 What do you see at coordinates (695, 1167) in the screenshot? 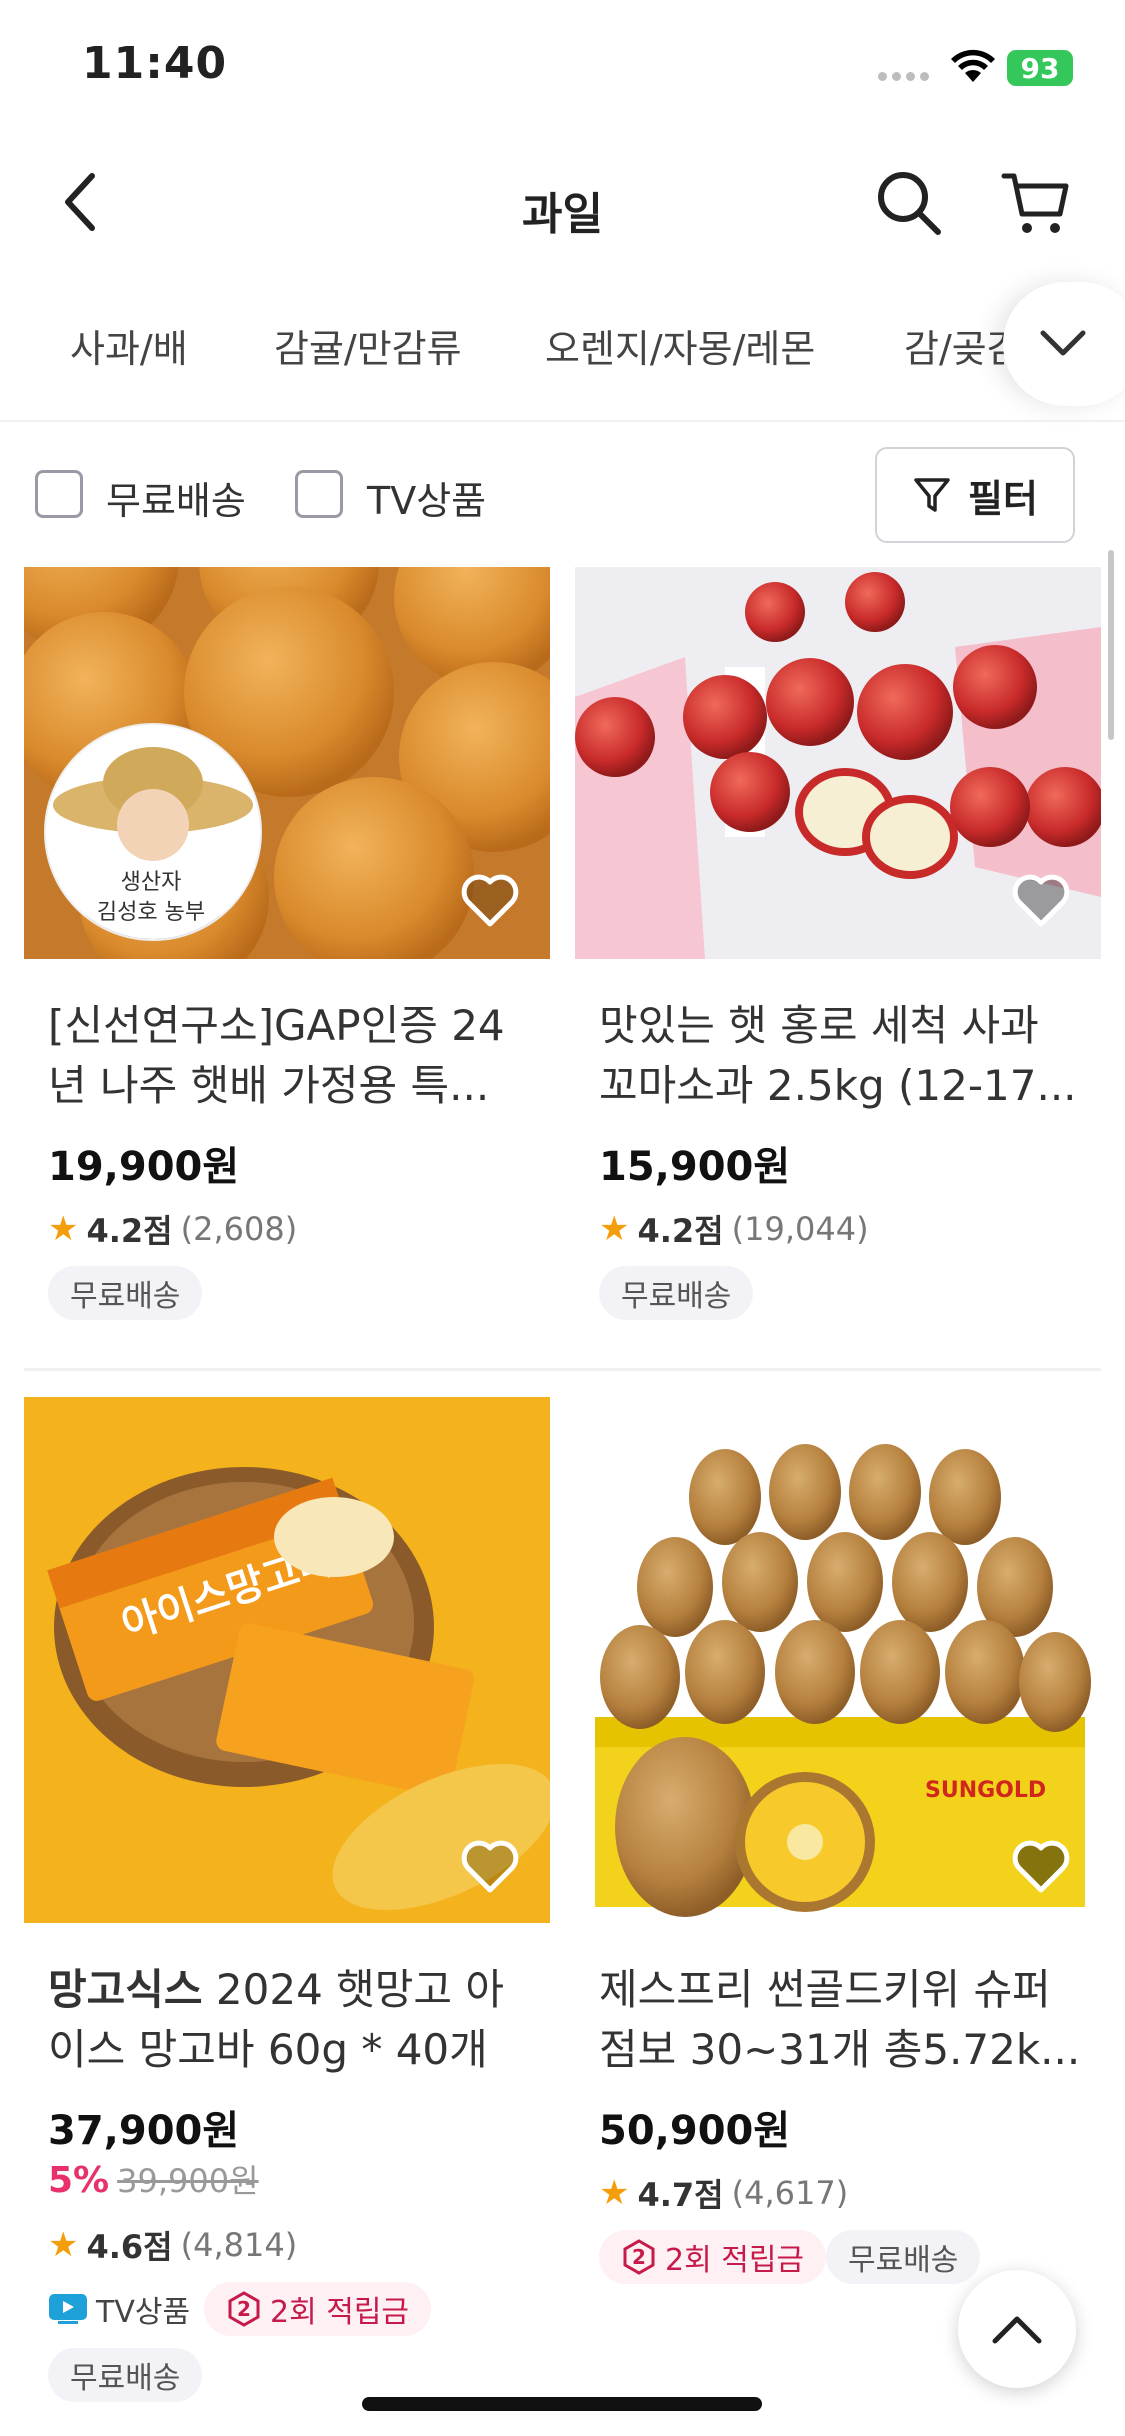
I see `product-price: 15,900원` at bounding box center [695, 1167].